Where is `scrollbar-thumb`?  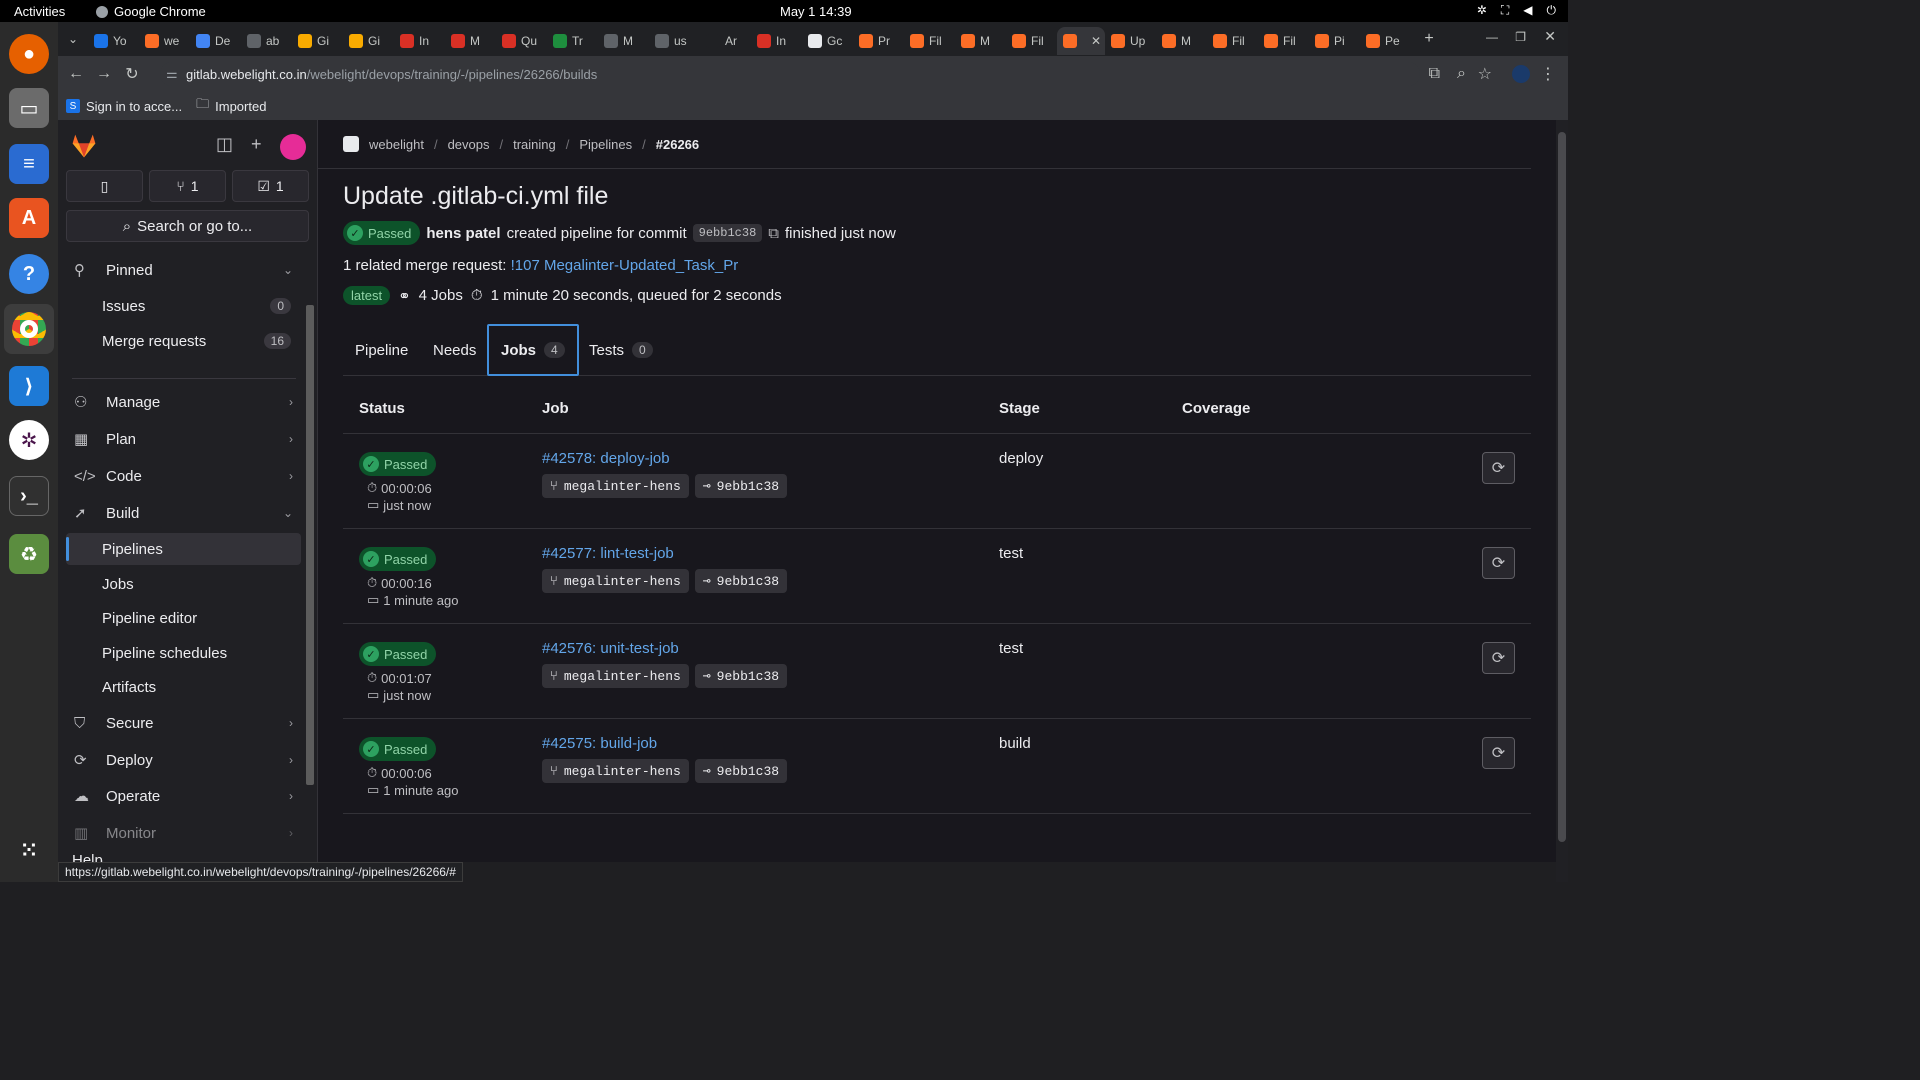 scrollbar-thumb is located at coordinates (310, 545).